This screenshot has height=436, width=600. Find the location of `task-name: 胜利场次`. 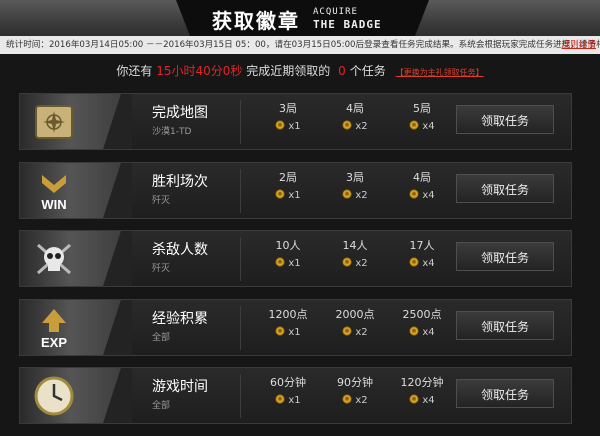

task-name: 胜利场次 is located at coordinates (180, 181).